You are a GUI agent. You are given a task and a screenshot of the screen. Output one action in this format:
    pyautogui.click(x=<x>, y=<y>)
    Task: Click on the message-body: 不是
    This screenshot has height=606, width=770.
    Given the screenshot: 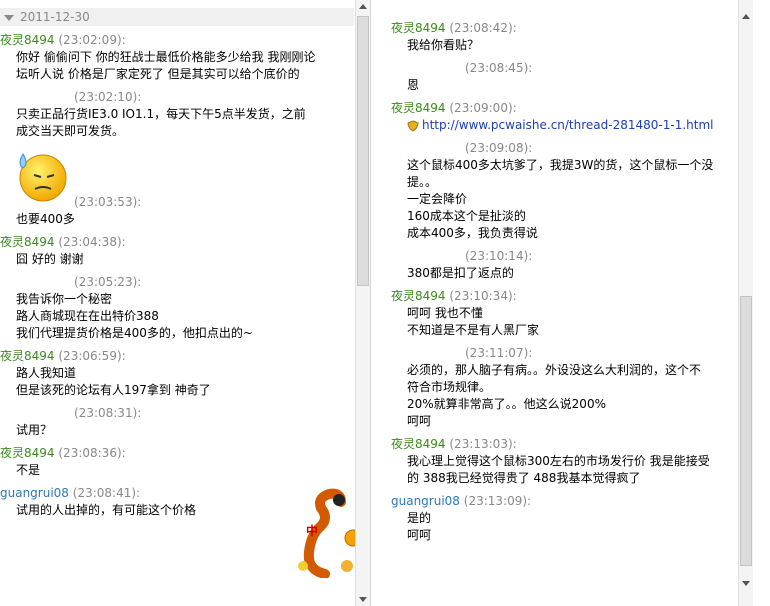 What is the action you would take?
    pyautogui.click(x=177, y=470)
    